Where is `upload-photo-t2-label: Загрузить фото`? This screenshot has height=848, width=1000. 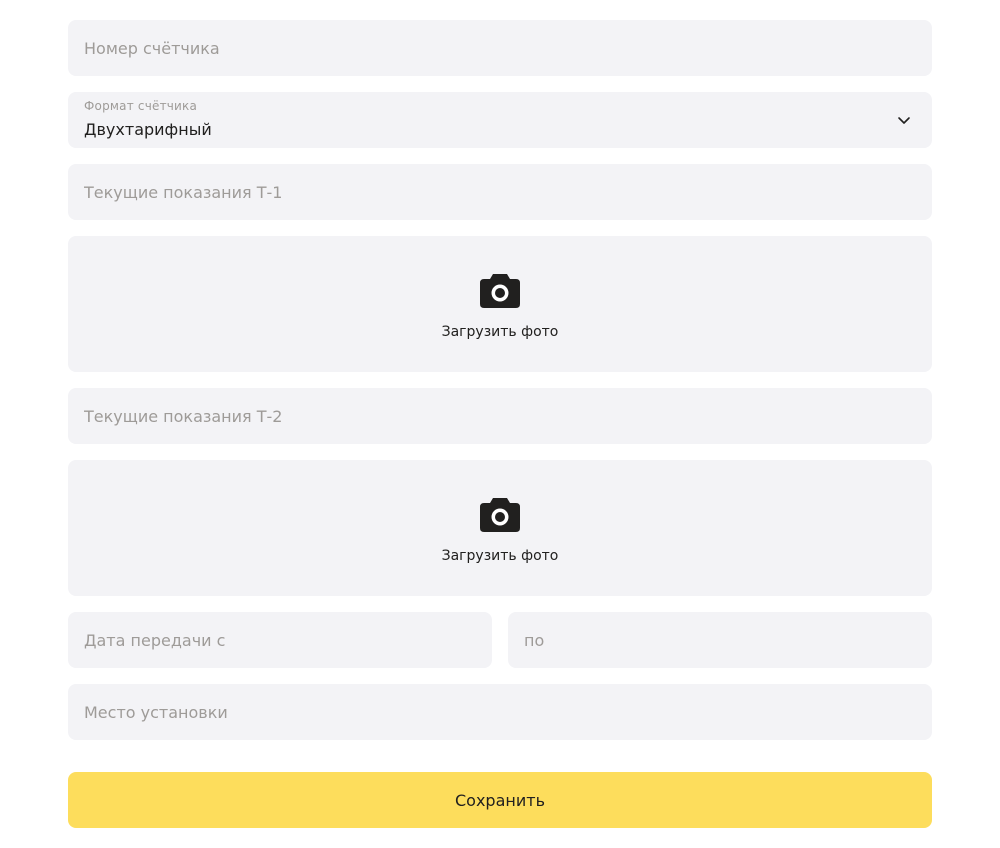
upload-photo-t2-label: Загрузить фото is located at coordinates (500, 556).